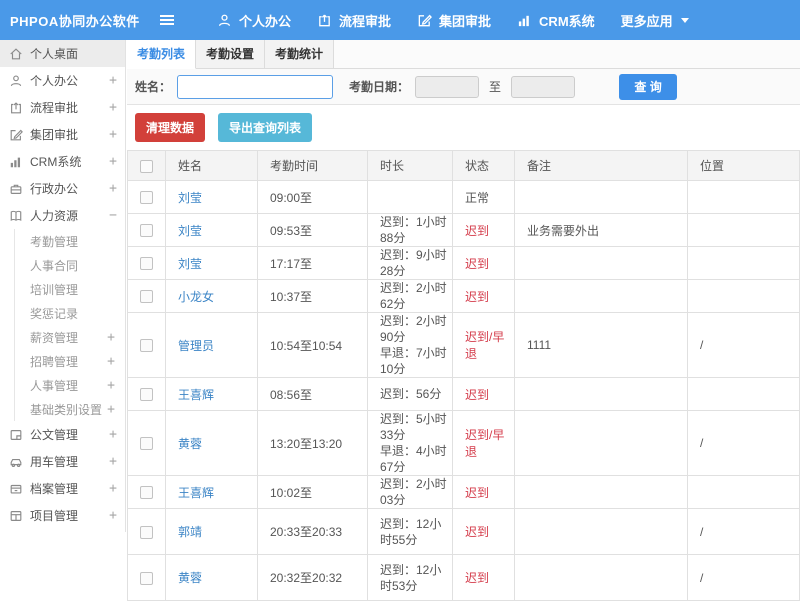  Describe the element at coordinates (70, 361) in the screenshot. I see `sidebar-item-recruitment-management: 招聘管理 +` at that location.